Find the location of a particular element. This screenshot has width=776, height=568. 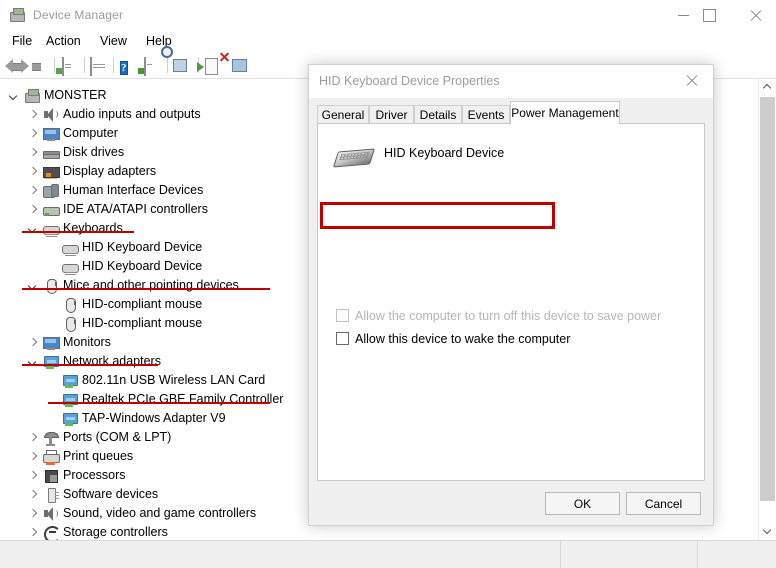

forward-button is located at coordinates (35, 65).